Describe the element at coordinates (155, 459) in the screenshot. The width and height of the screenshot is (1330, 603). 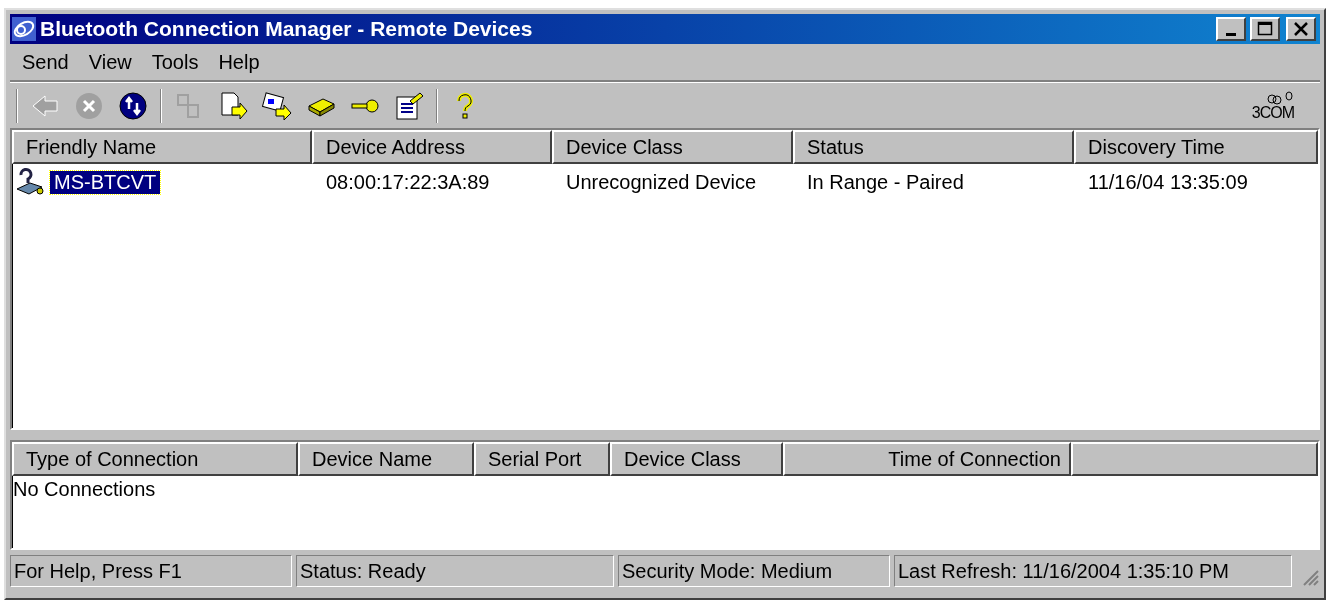
I see `column-header: Type of Connection` at that location.